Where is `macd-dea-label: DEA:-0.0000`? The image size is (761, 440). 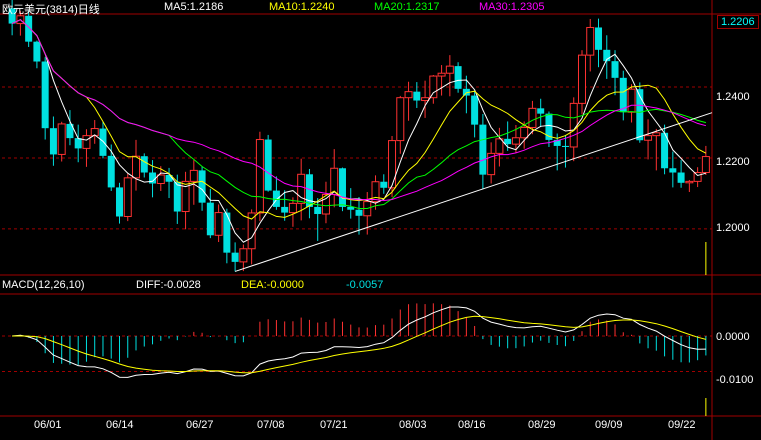 macd-dea-label: DEA:-0.0000 is located at coordinates (272, 285).